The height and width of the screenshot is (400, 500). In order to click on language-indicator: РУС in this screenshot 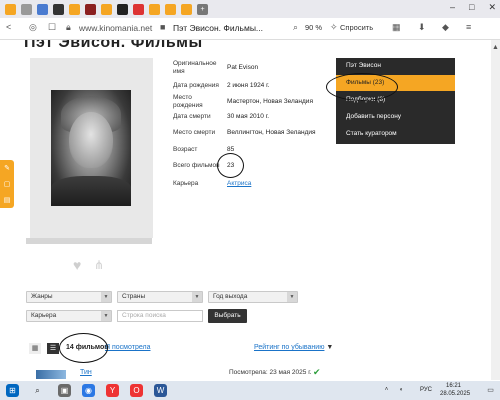, I will do `click(426, 390)`.